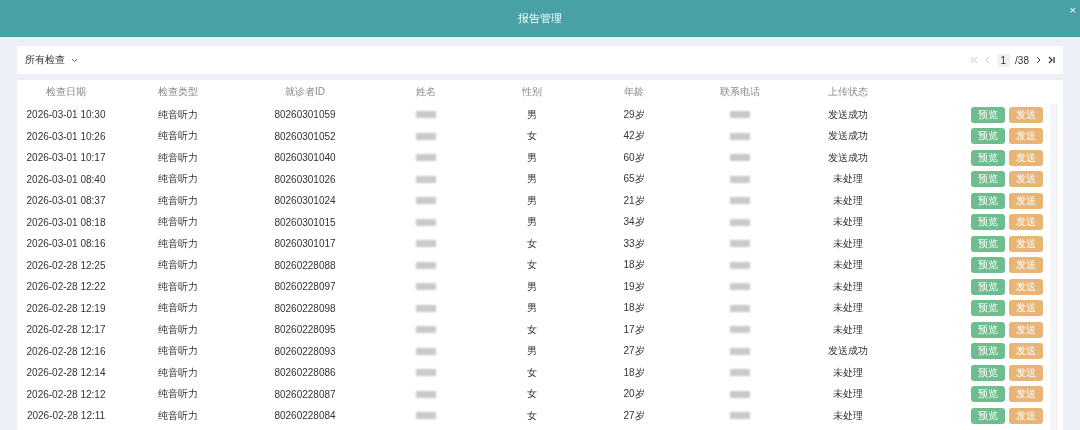 This screenshot has width=1080, height=430. I want to click on table-cell-text: 2026-02-28 12:19, so click(66, 308).